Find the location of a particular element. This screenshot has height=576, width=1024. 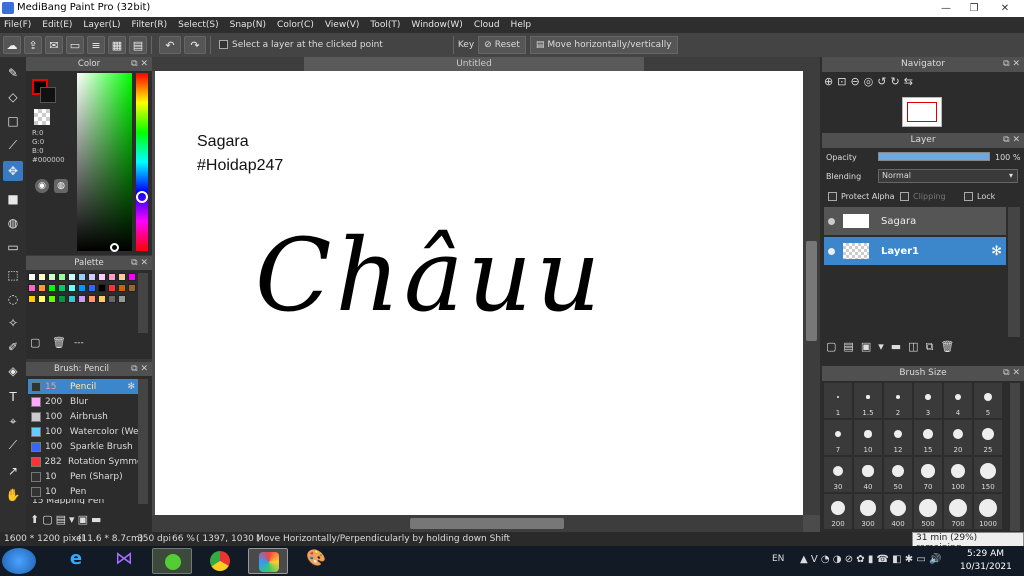

hand-tool-icon: ✋ is located at coordinates (13, 495).